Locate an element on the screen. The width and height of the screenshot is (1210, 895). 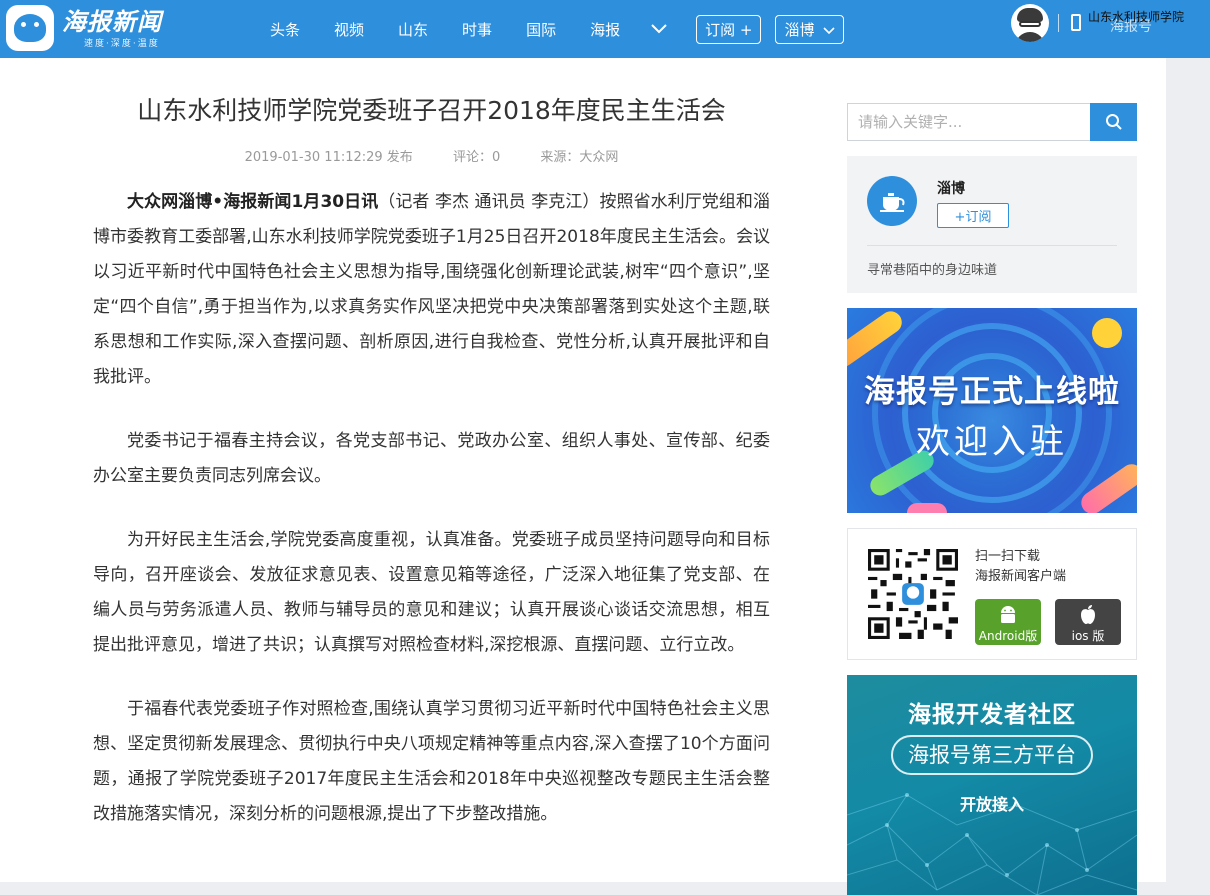
search-button is located at coordinates (1113, 122).